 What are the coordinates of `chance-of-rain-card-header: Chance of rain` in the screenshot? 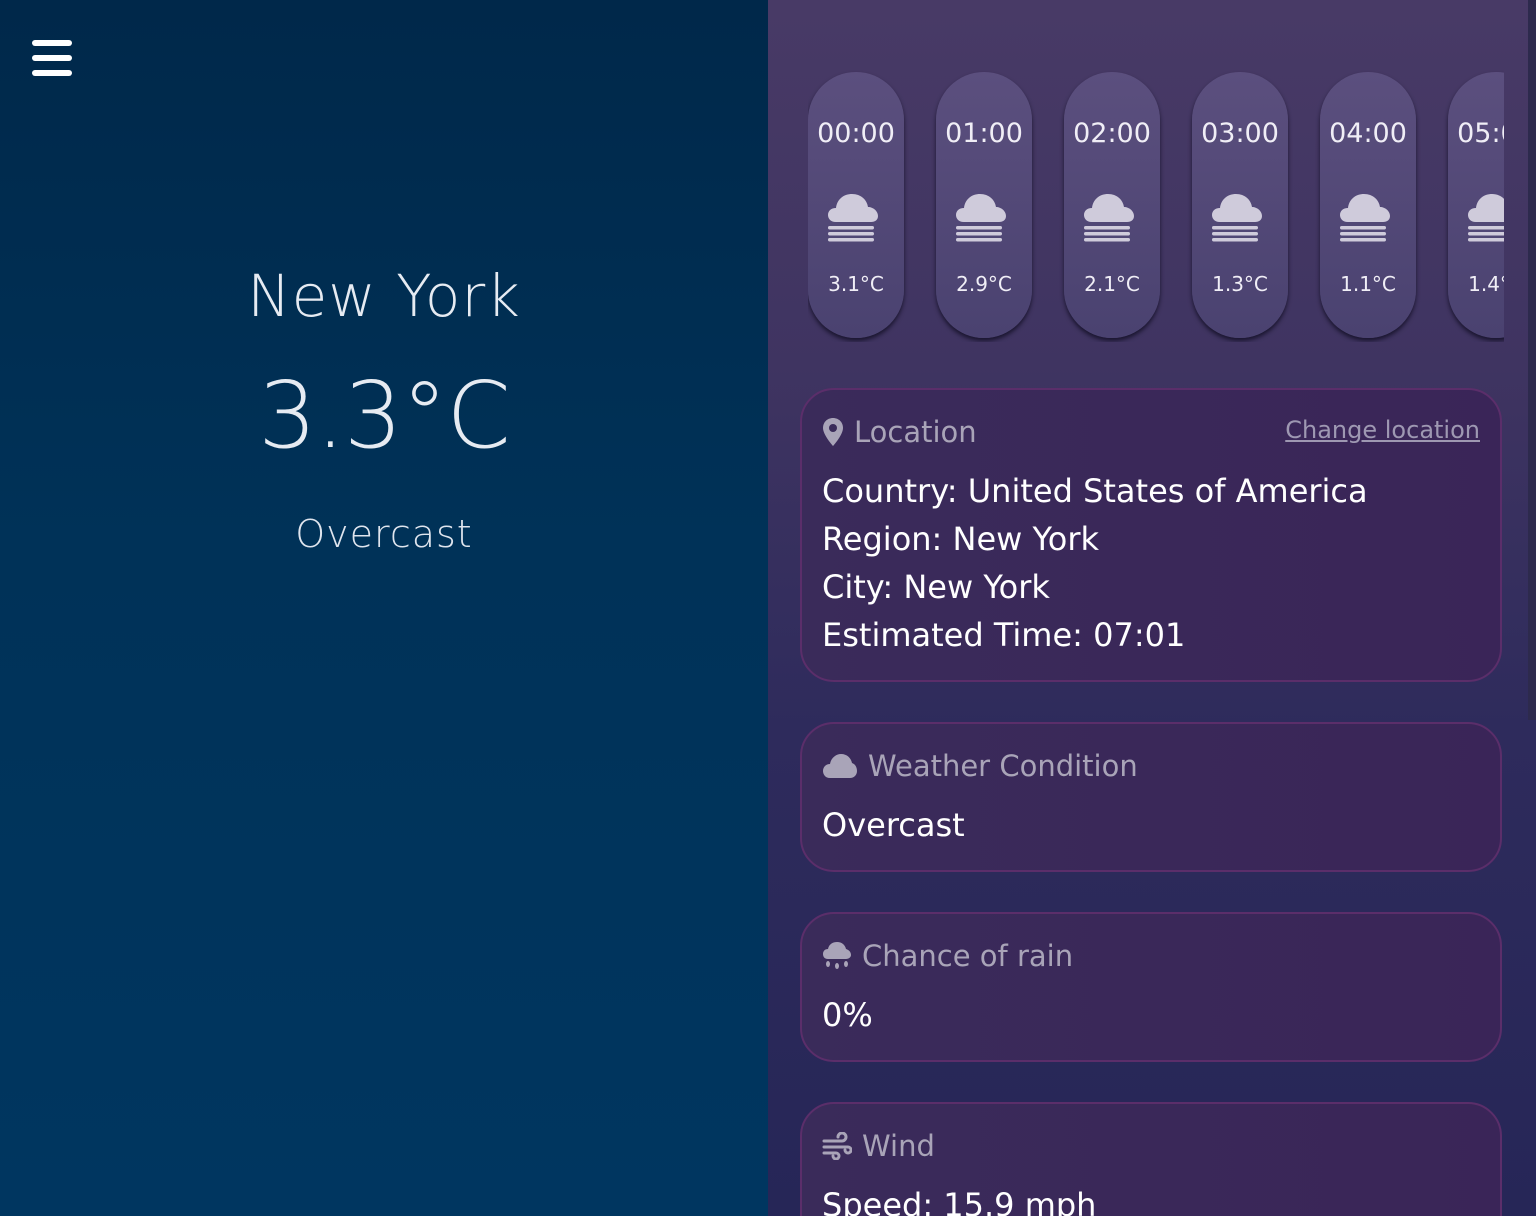 It's located at (947, 956).